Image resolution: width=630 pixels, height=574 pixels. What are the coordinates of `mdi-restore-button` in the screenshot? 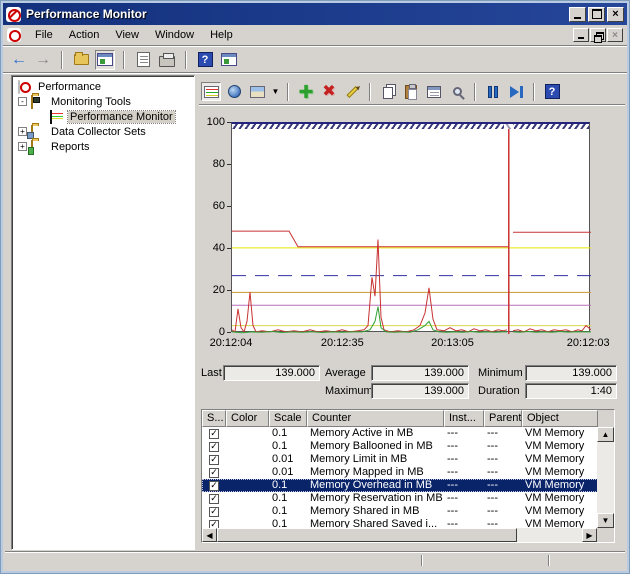 It's located at (598, 35).